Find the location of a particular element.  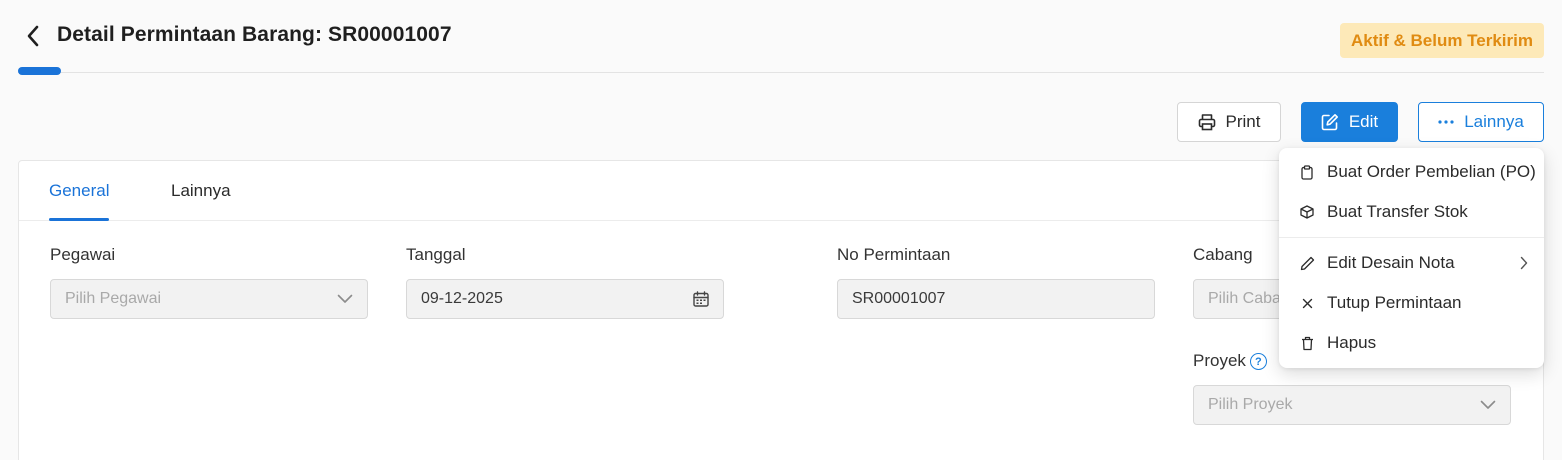

tab-general: General is located at coordinates (79, 201).